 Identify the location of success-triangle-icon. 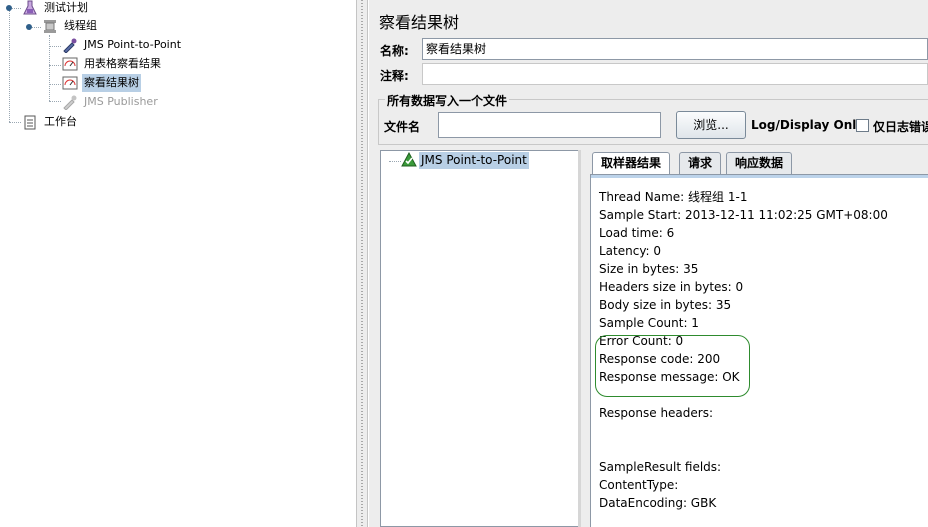
(409, 159).